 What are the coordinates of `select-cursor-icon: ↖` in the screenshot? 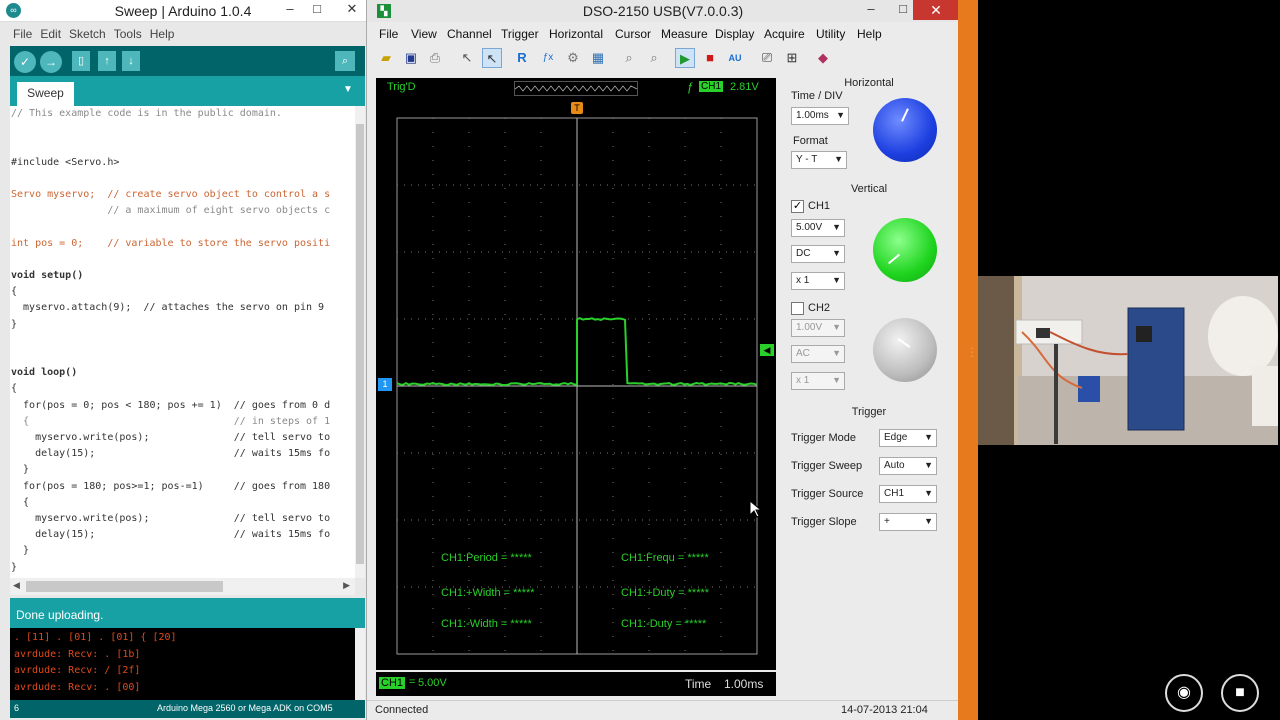 It's located at (467, 58).